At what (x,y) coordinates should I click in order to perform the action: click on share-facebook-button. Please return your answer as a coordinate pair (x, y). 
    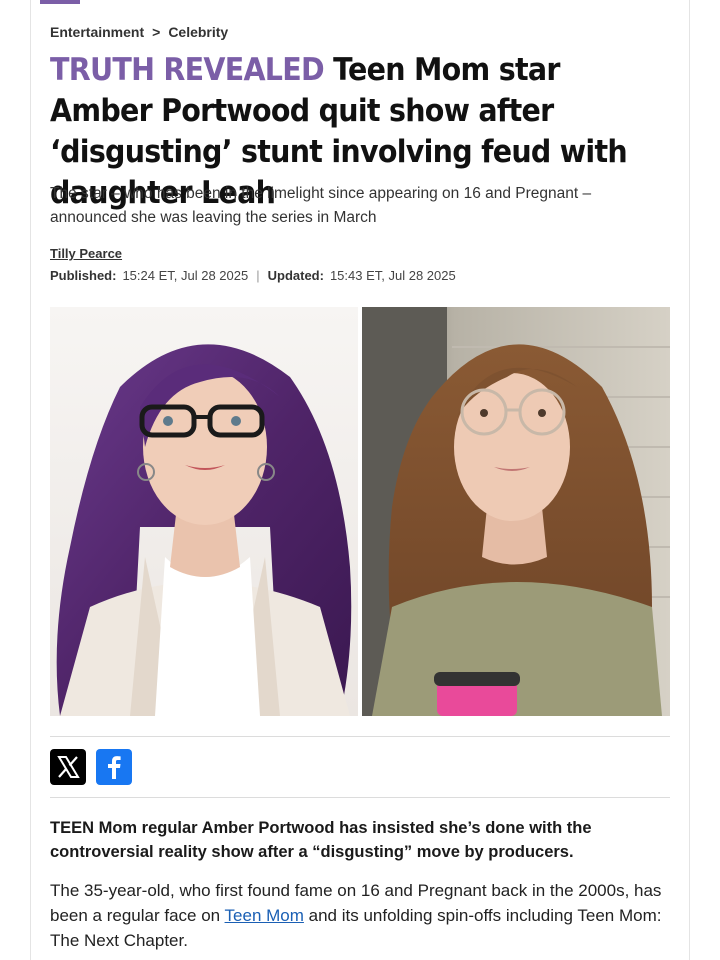
    Looking at the image, I should click on (114, 767).